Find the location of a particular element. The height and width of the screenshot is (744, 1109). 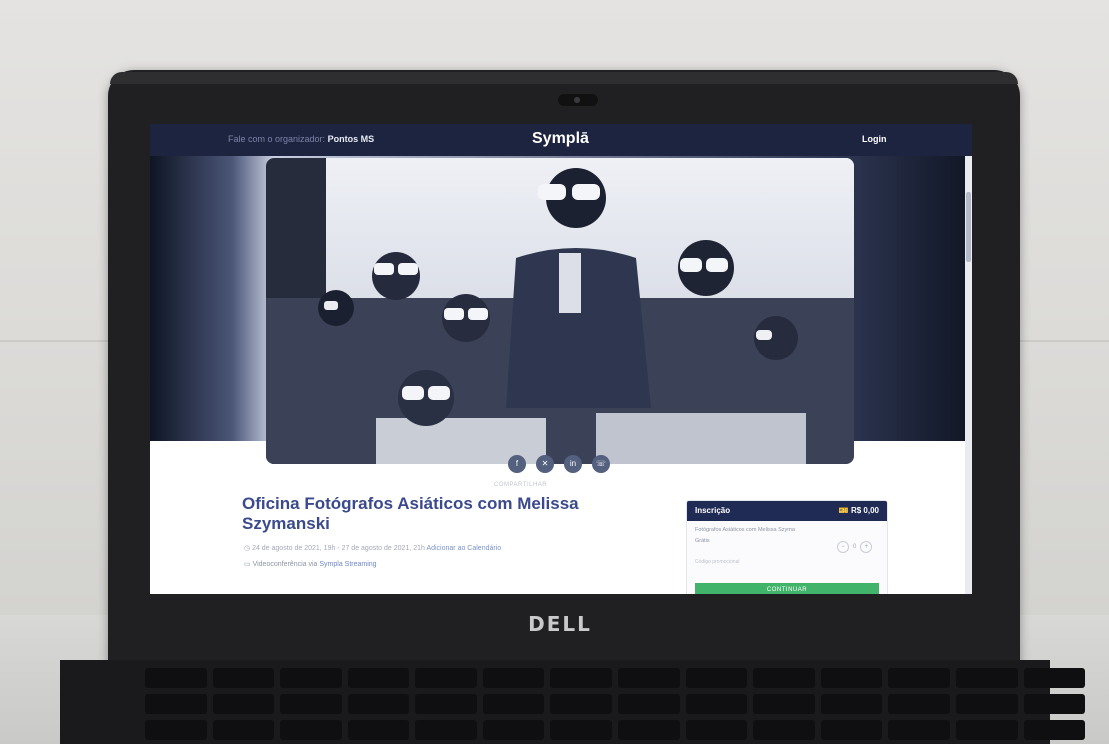

continue-button: CONTINUAR is located at coordinates (787, 588).